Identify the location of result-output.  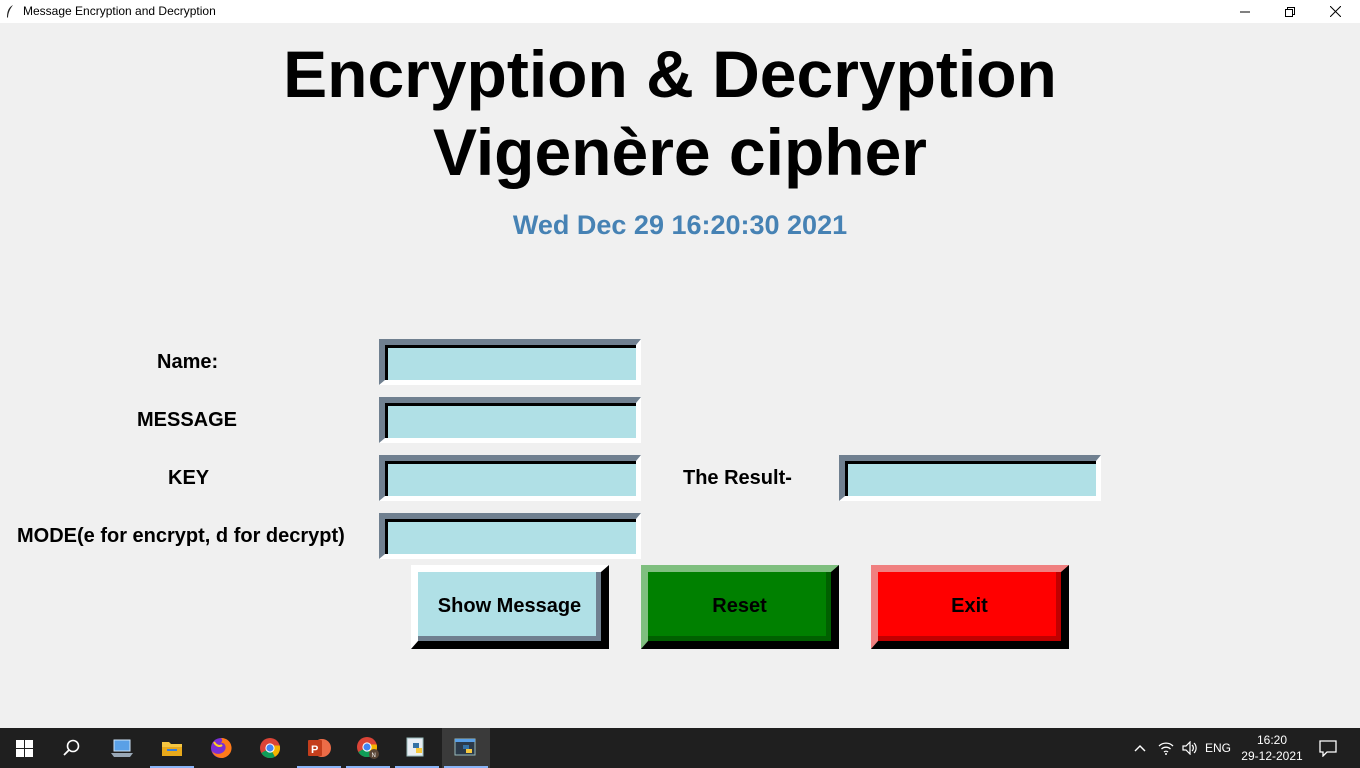
(970, 478).